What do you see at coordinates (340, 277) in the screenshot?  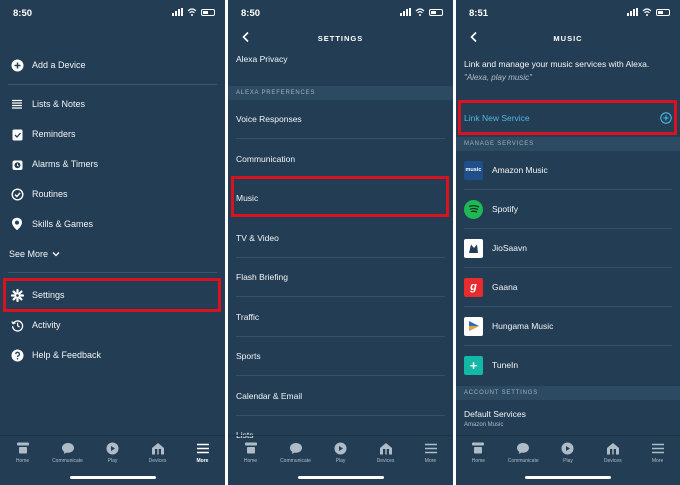 I see `settings-row-flash-briefing: Flash Briefing` at bounding box center [340, 277].